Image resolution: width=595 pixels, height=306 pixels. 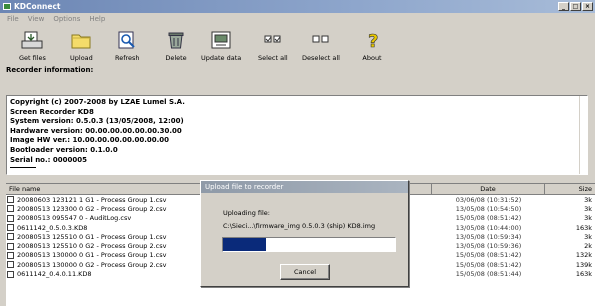 I want to click on file-size: 132k, so click(x=583, y=255).